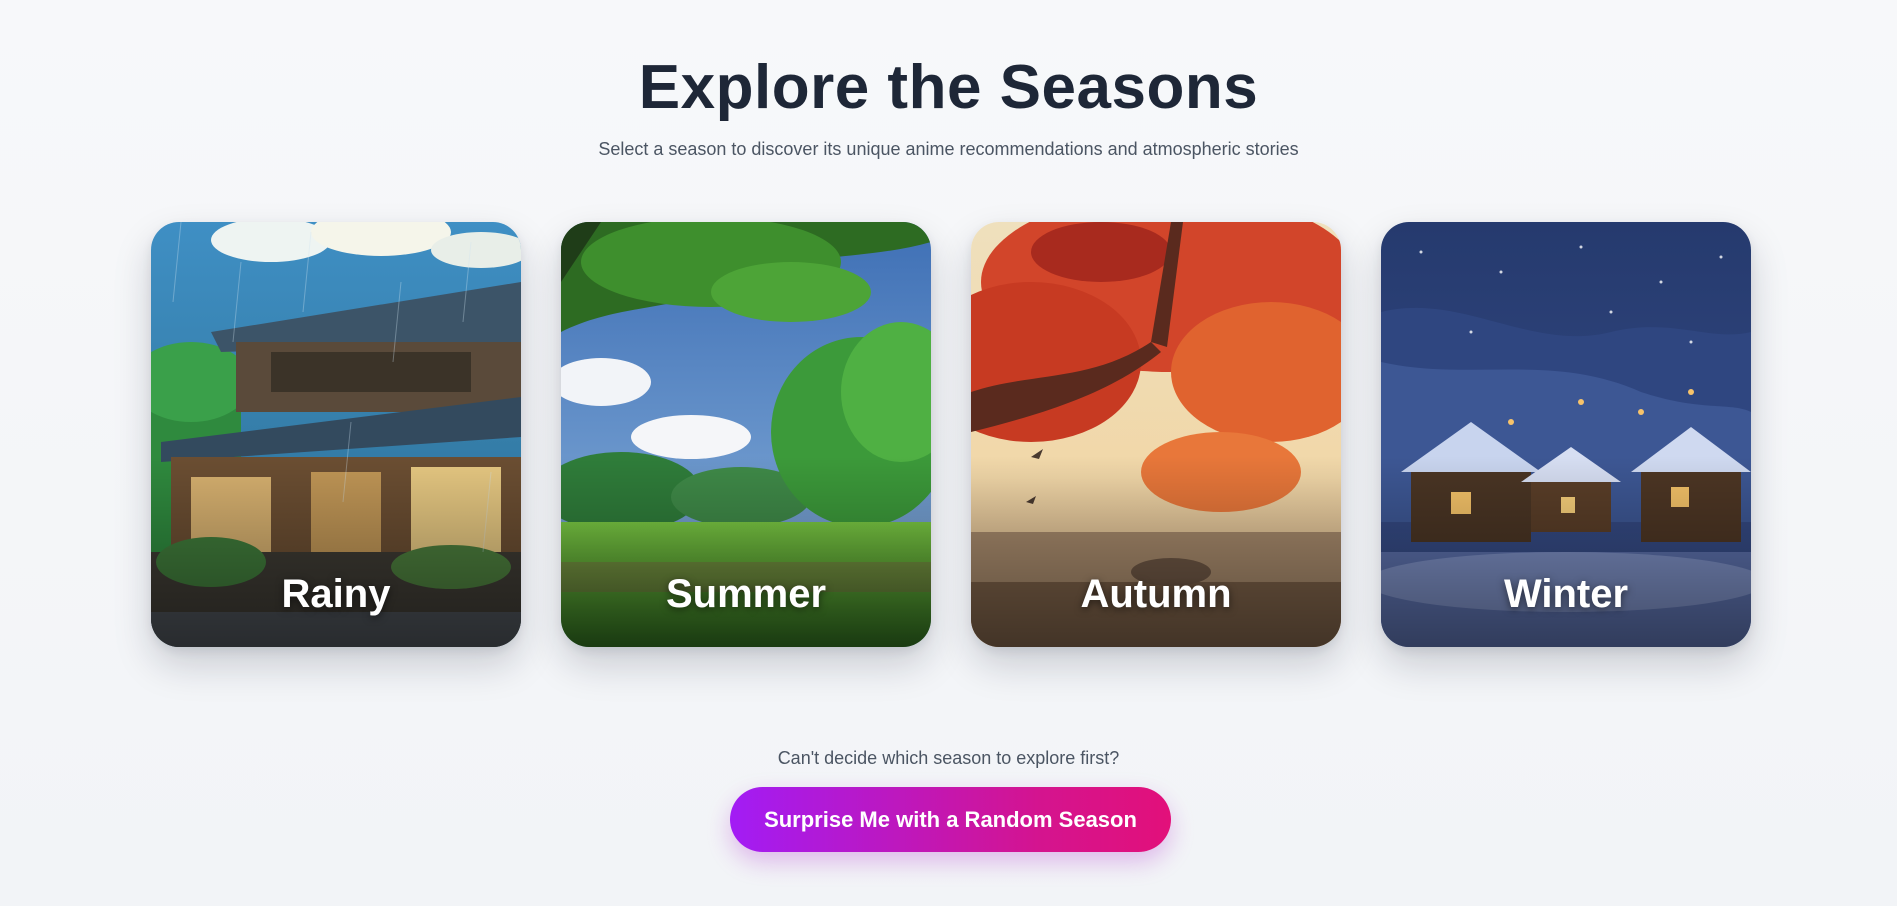 The width and height of the screenshot is (1897, 906). What do you see at coordinates (336, 434) in the screenshot?
I see `season-card-rainy: Rainy` at bounding box center [336, 434].